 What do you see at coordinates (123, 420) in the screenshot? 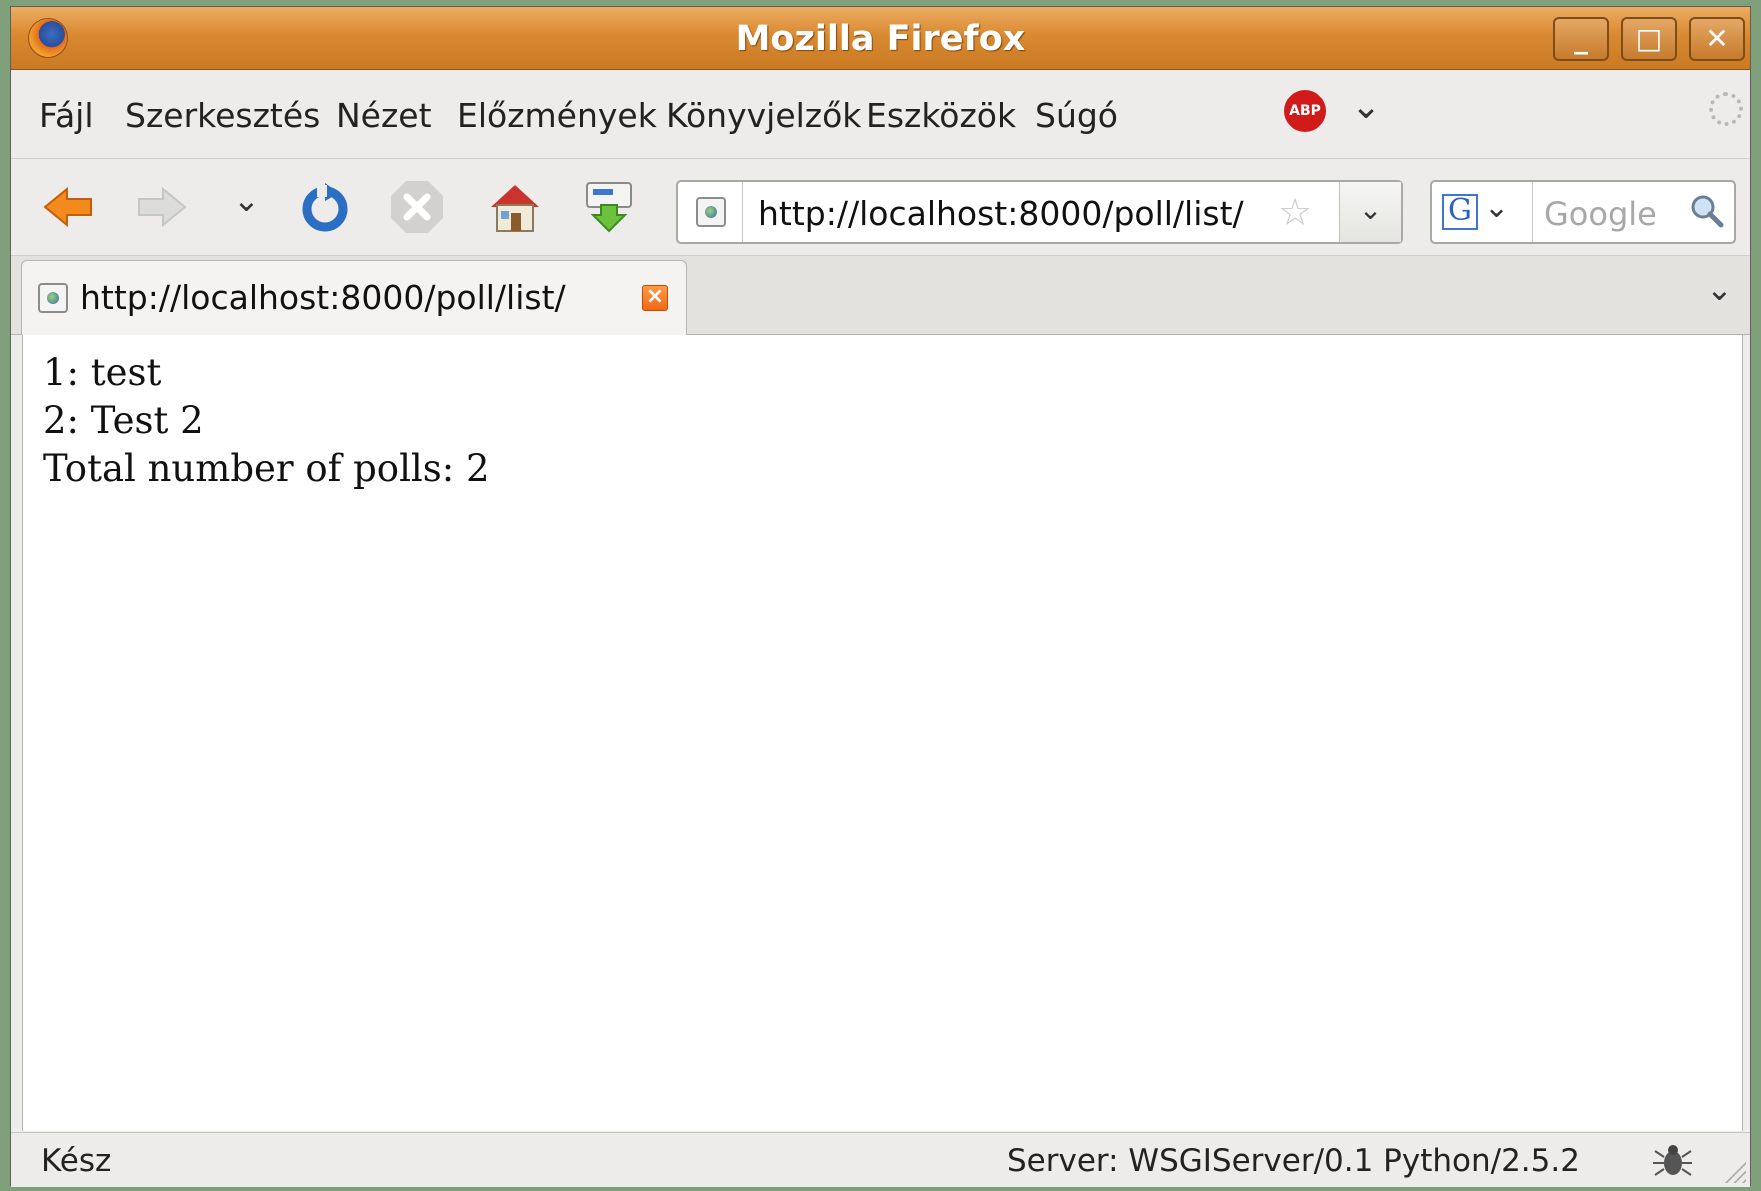
I see `poll-item: 2: Test 2` at bounding box center [123, 420].